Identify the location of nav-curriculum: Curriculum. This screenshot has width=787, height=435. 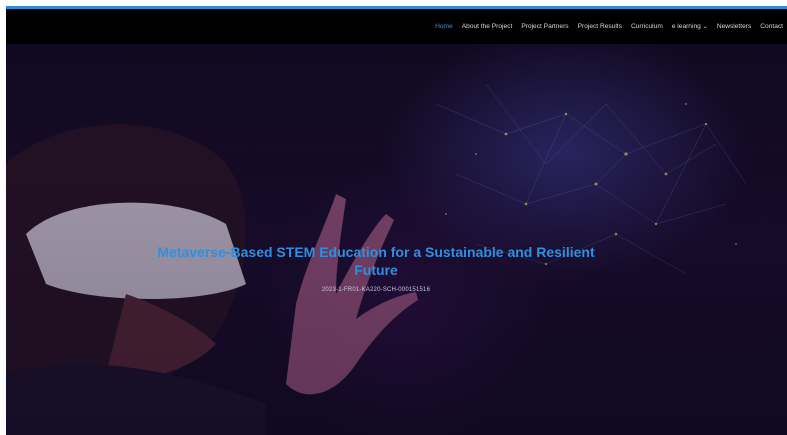
(647, 26).